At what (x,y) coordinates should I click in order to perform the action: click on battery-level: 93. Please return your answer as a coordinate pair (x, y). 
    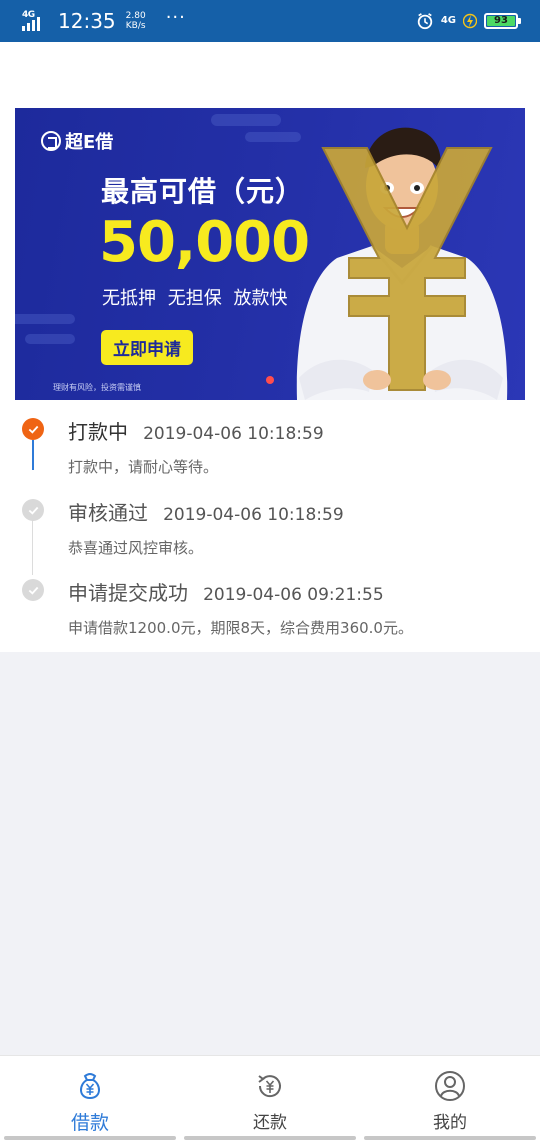
    Looking at the image, I should click on (501, 21).